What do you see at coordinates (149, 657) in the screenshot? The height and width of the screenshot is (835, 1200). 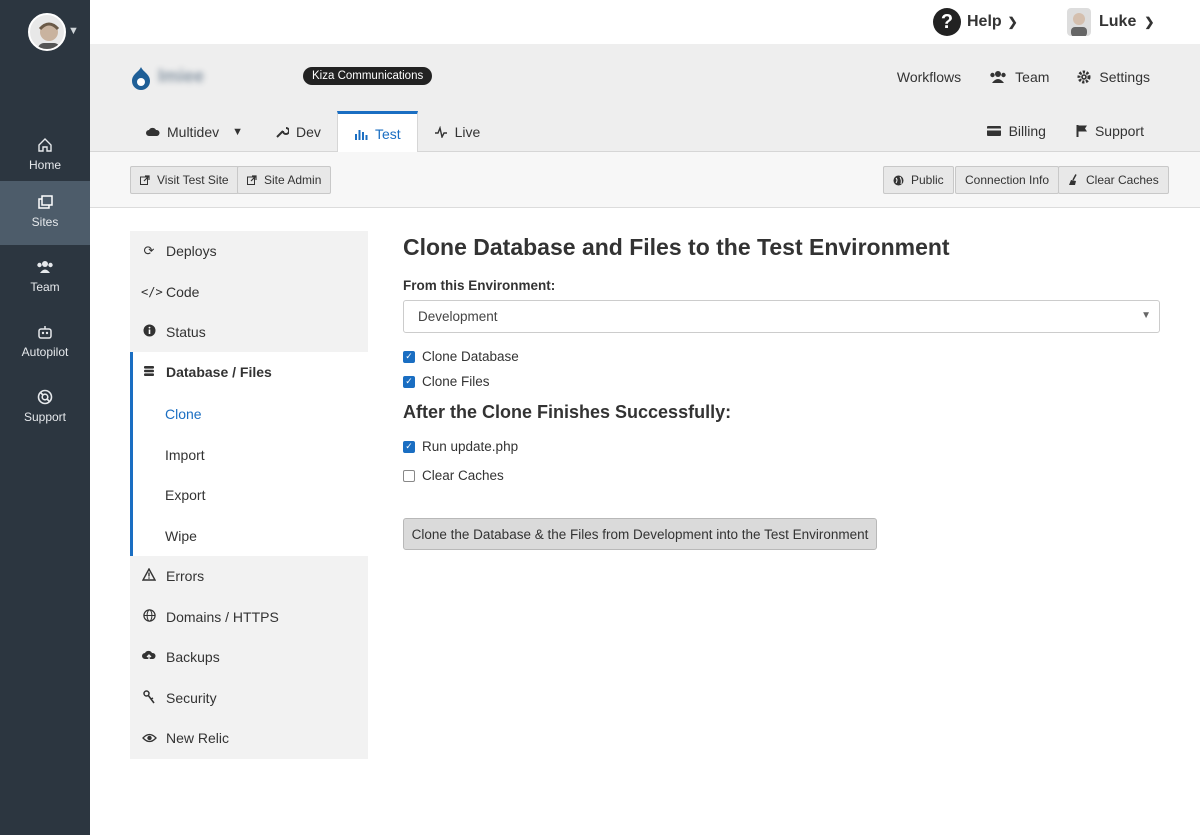 I see `cloud-upload-icon` at bounding box center [149, 657].